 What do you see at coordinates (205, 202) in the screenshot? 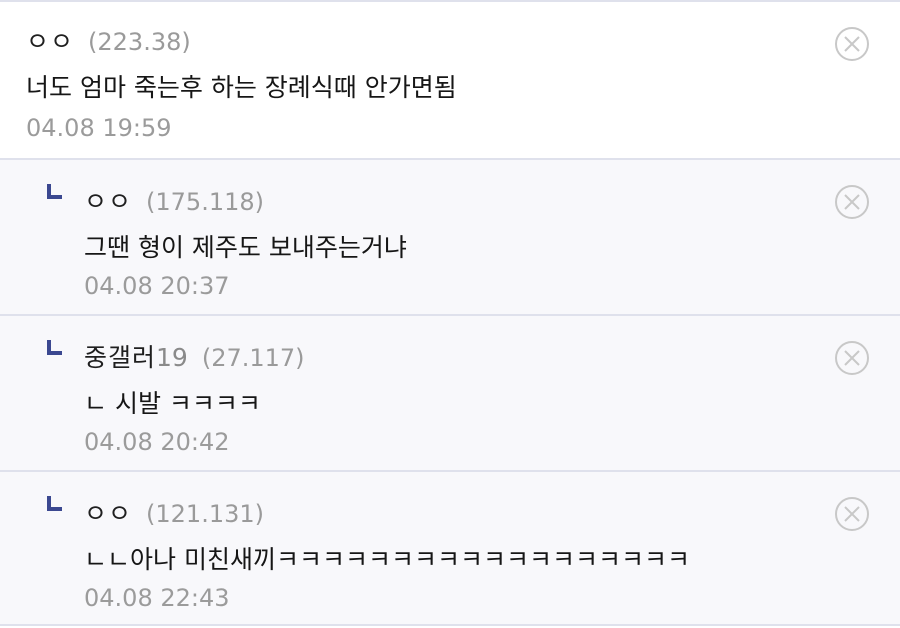
I see `ip-address: (175.118)` at bounding box center [205, 202].